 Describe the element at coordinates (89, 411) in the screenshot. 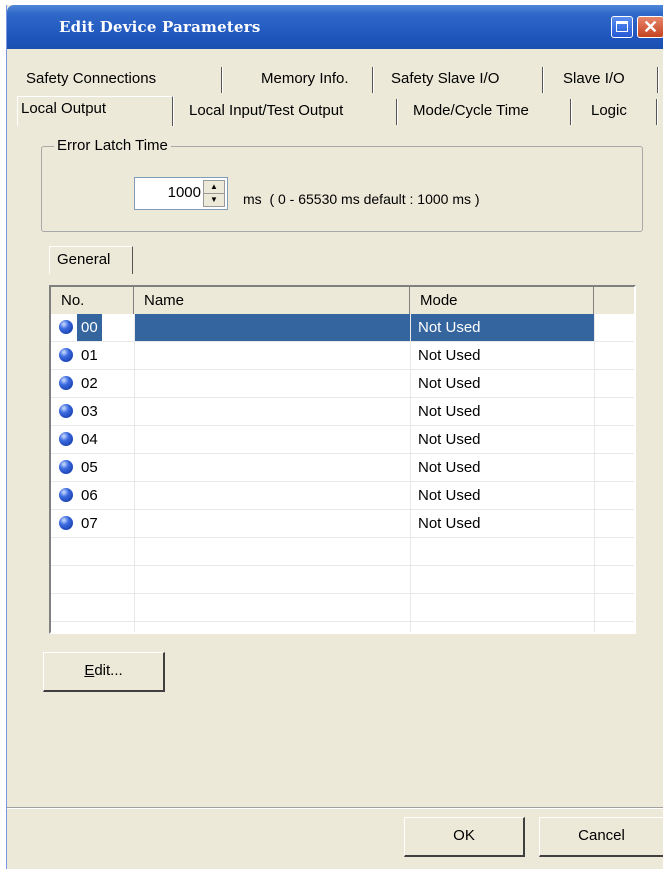

I see `row-number: 03` at that location.